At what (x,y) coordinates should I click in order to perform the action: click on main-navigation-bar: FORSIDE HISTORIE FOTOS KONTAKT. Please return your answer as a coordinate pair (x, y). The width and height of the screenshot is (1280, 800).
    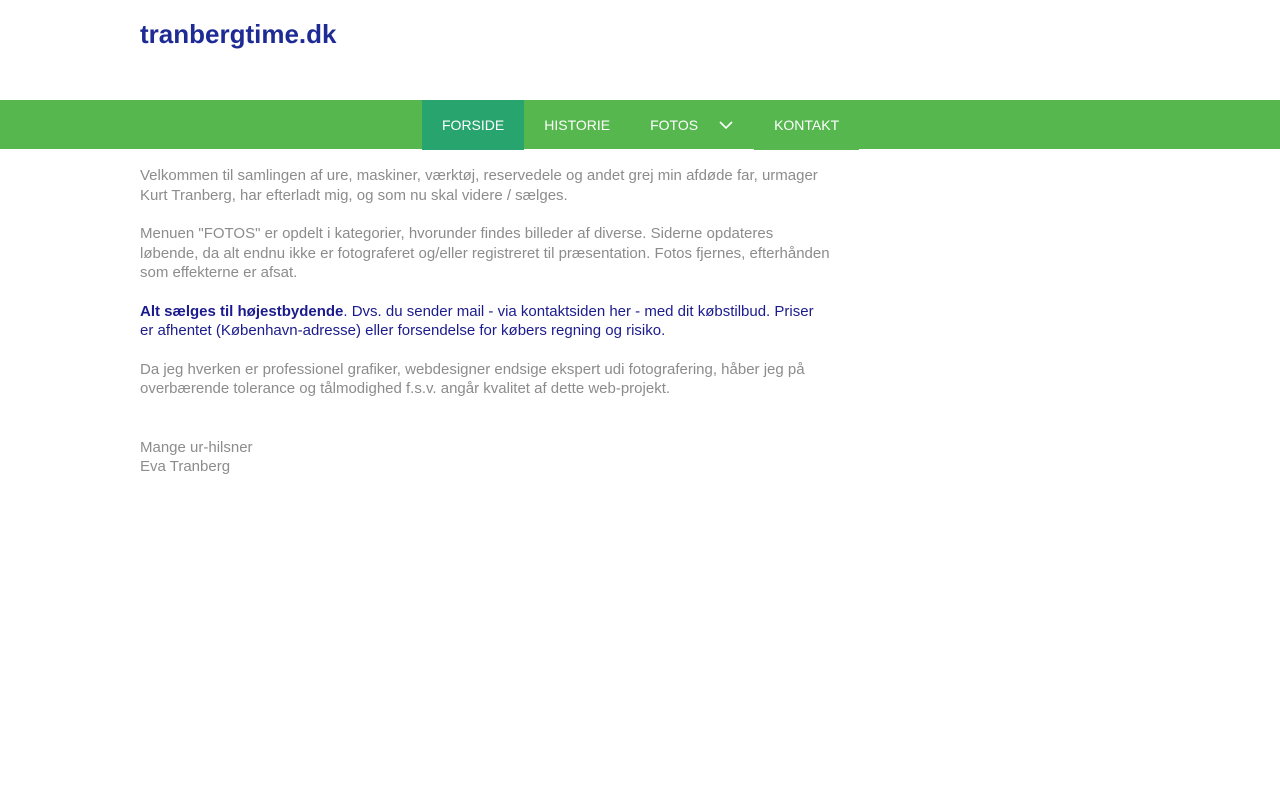
    Looking at the image, I should click on (640, 125).